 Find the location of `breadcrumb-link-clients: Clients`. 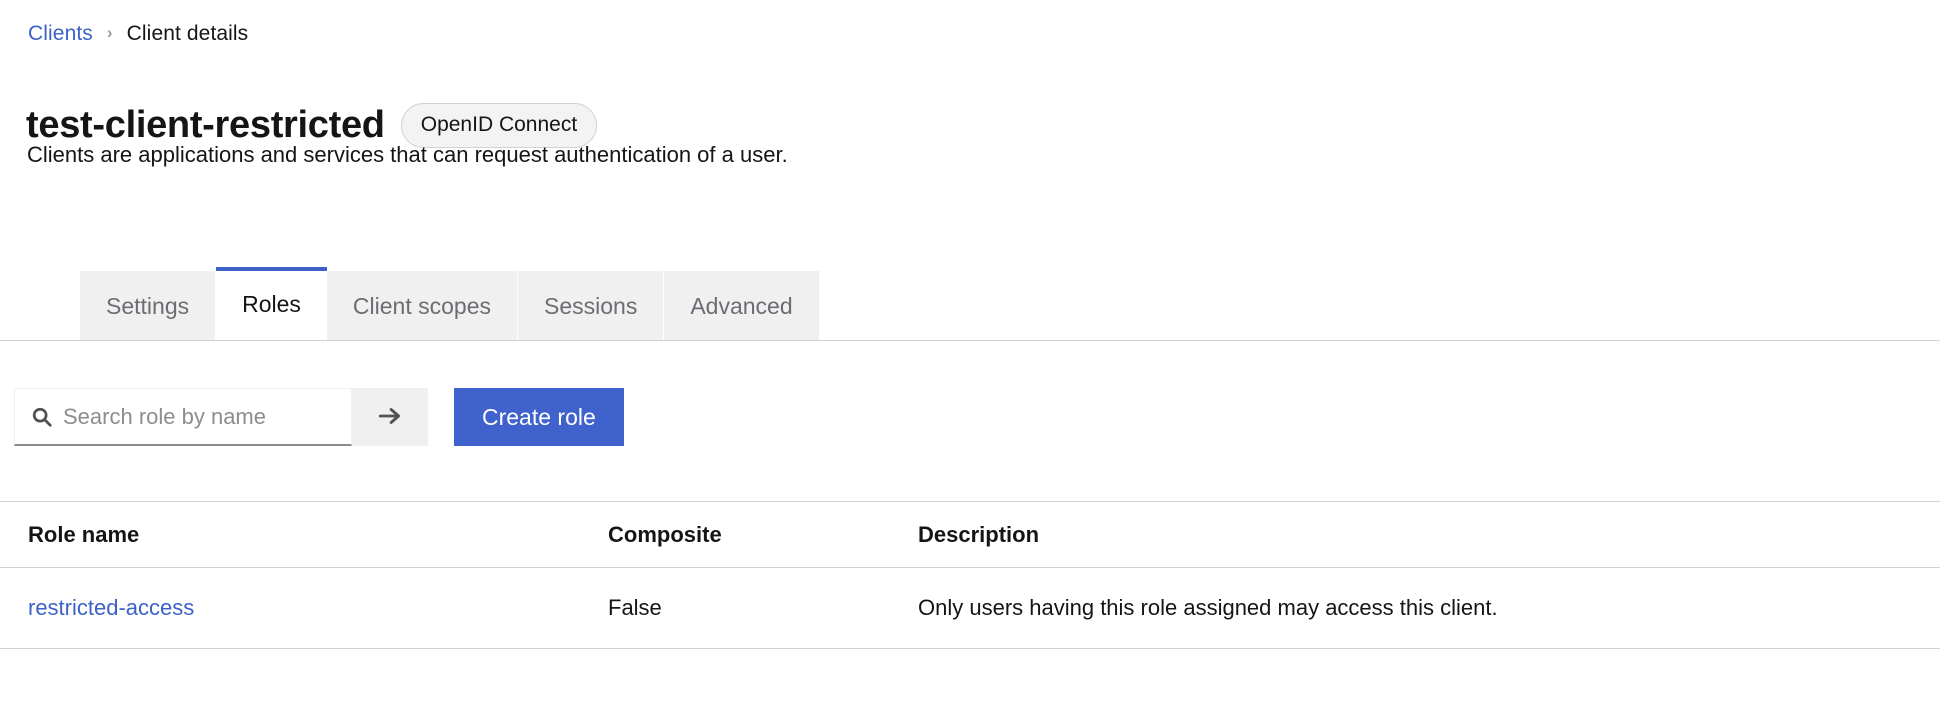

breadcrumb-link-clients: Clients is located at coordinates (60, 34).